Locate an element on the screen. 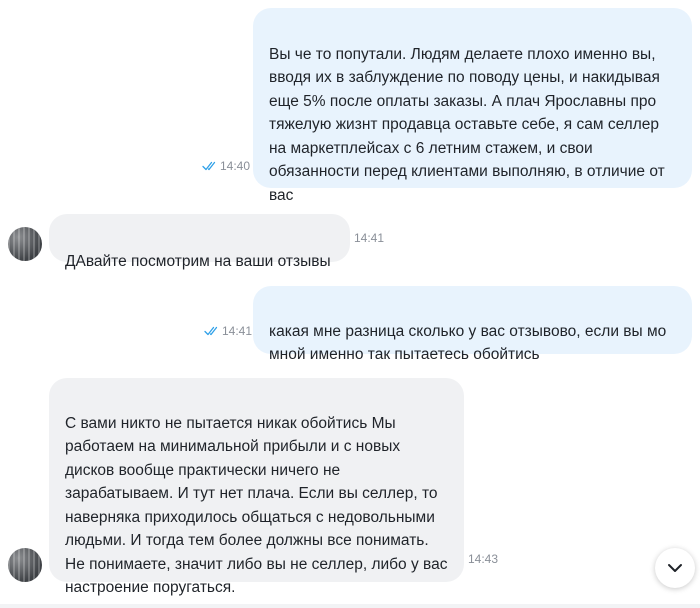  message-meta: 14:43 is located at coordinates (483, 559).